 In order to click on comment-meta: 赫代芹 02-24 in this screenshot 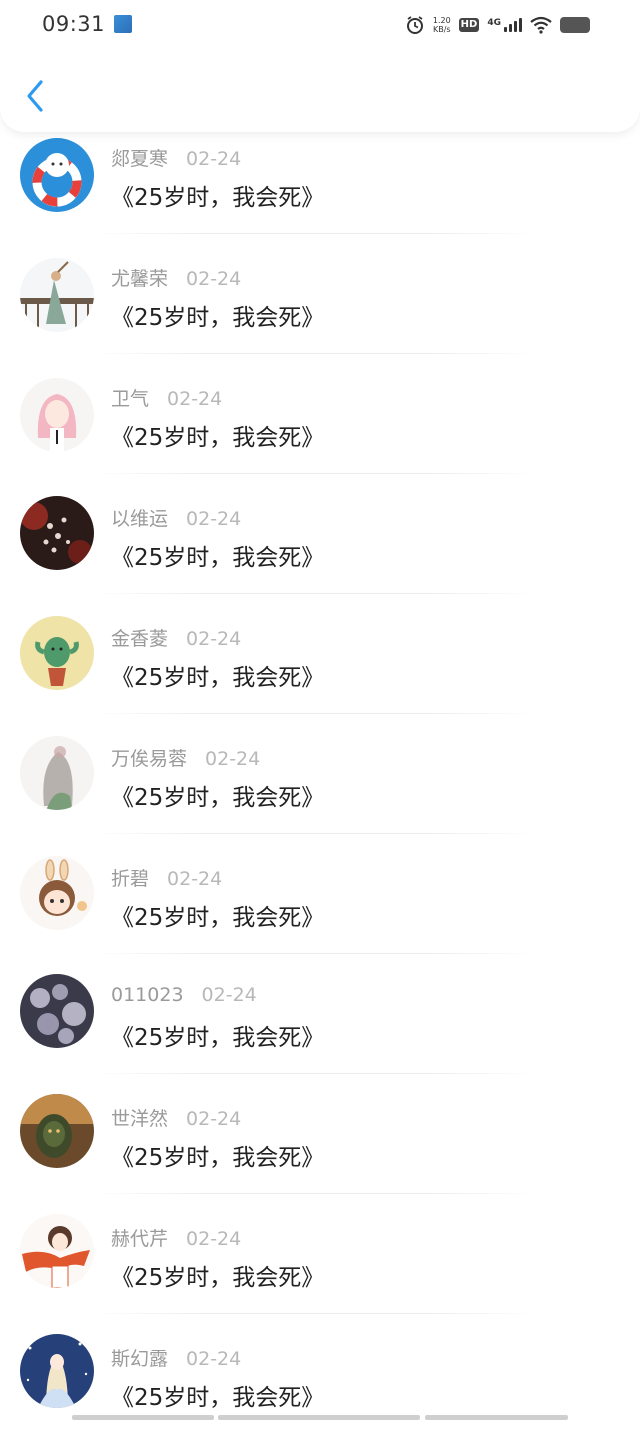, I will do `click(176, 1237)`.